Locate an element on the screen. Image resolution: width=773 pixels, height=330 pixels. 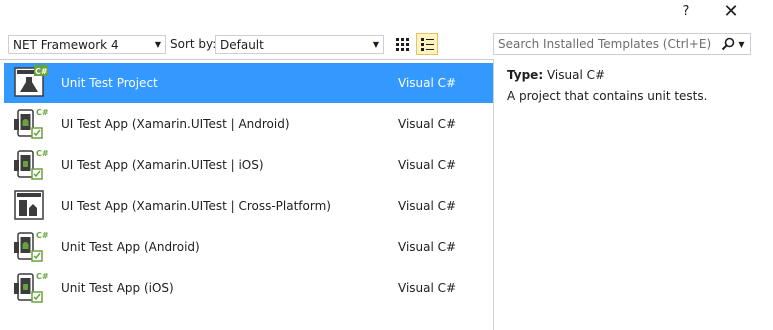
template-row: C# Unit Test App (iOS) Visual C# is located at coordinates (248, 288).